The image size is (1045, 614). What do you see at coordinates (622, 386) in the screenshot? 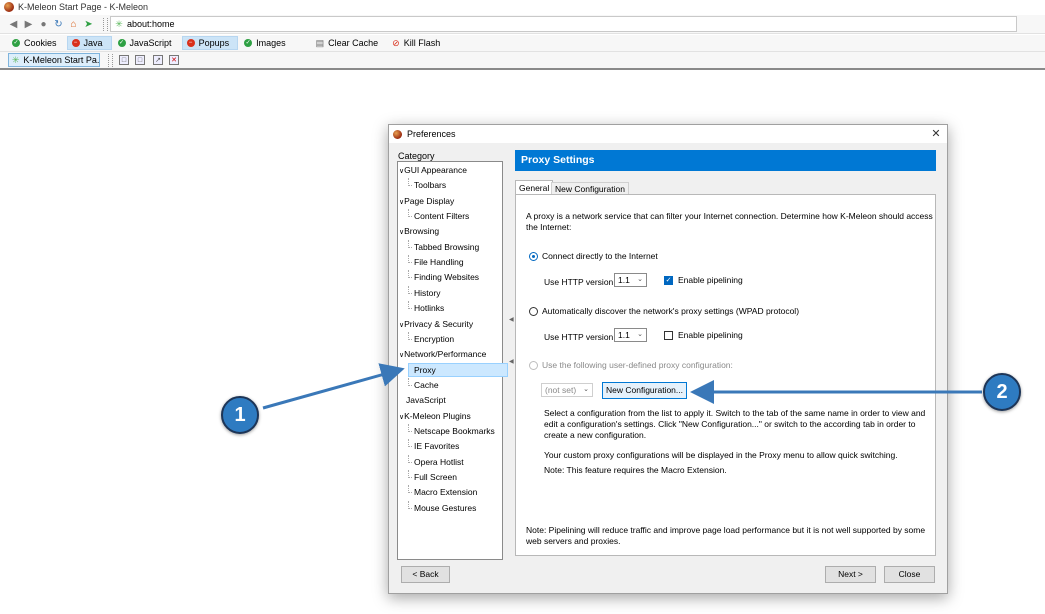
I see `annotation-arrows` at bounding box center [622, 386].